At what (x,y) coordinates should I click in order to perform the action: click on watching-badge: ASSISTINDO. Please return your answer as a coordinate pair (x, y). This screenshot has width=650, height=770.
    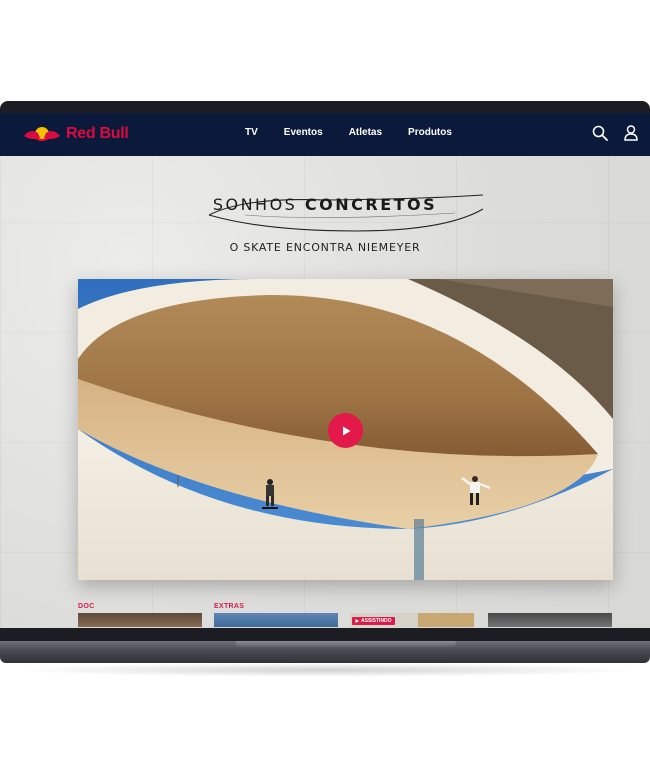
    Looking at the image, I should click on (373, 621).